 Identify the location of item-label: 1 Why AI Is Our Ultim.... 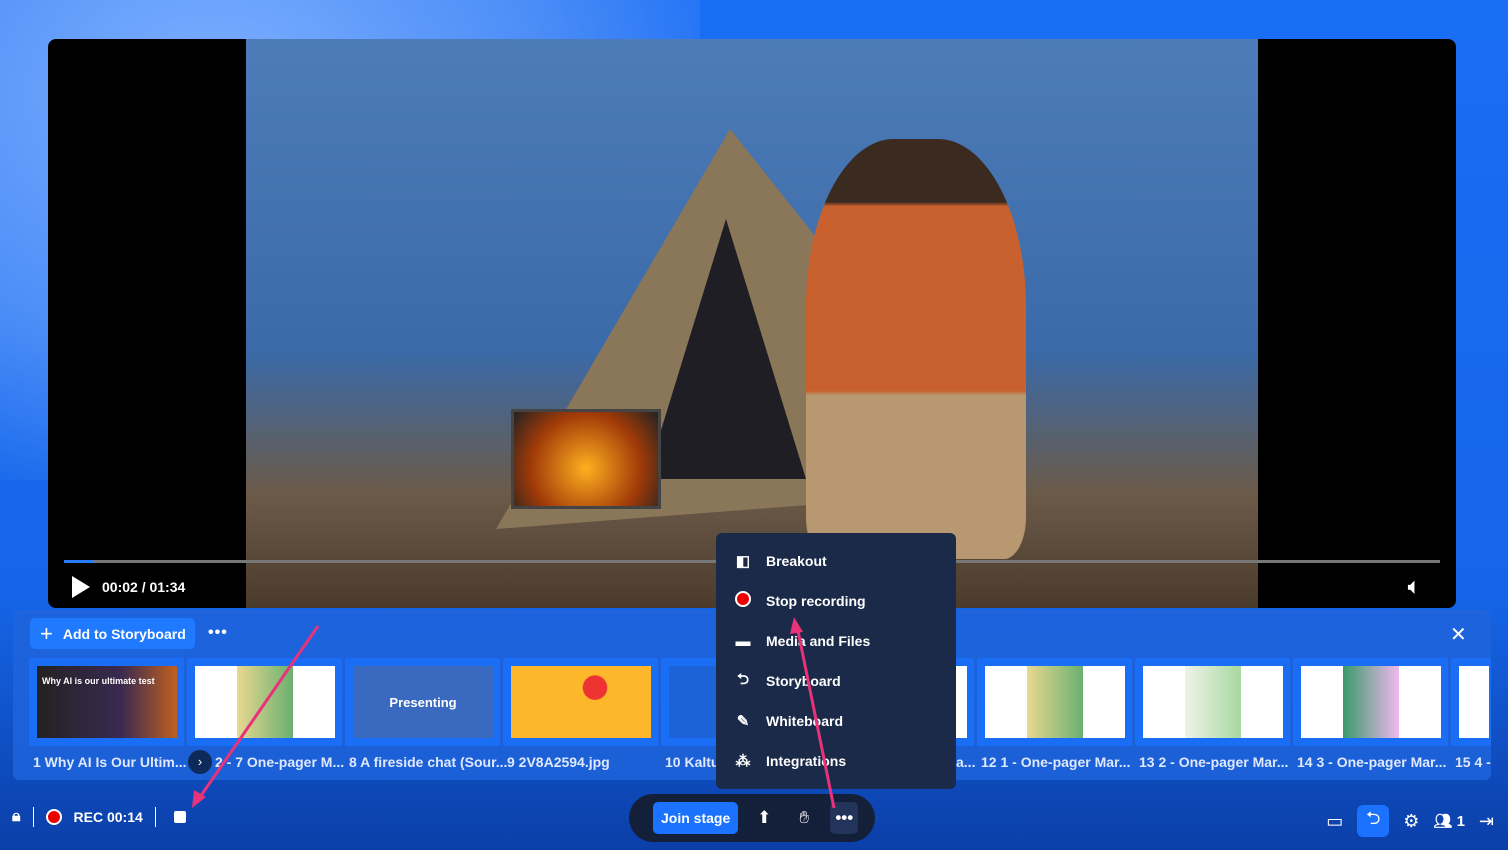
(110, 762).